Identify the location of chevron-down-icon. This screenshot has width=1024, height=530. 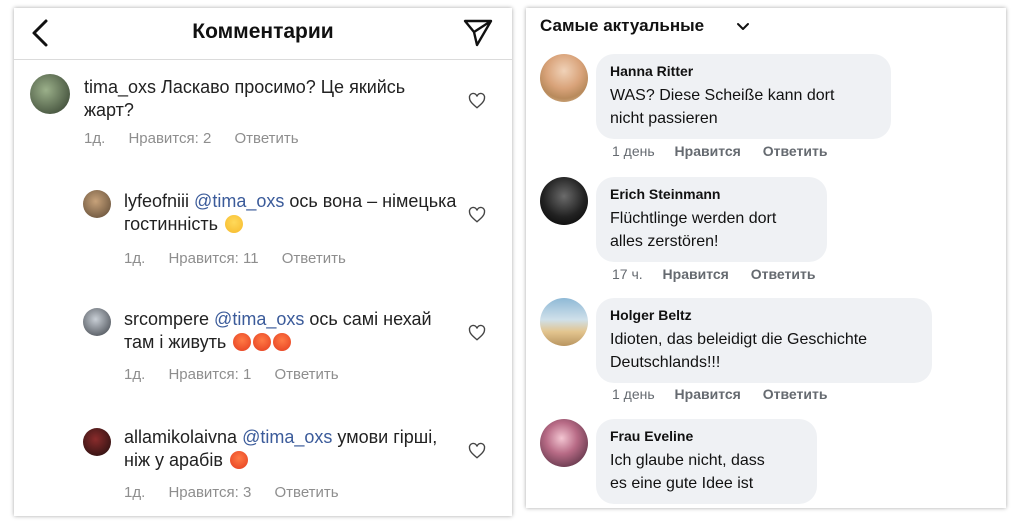
(743, 27).